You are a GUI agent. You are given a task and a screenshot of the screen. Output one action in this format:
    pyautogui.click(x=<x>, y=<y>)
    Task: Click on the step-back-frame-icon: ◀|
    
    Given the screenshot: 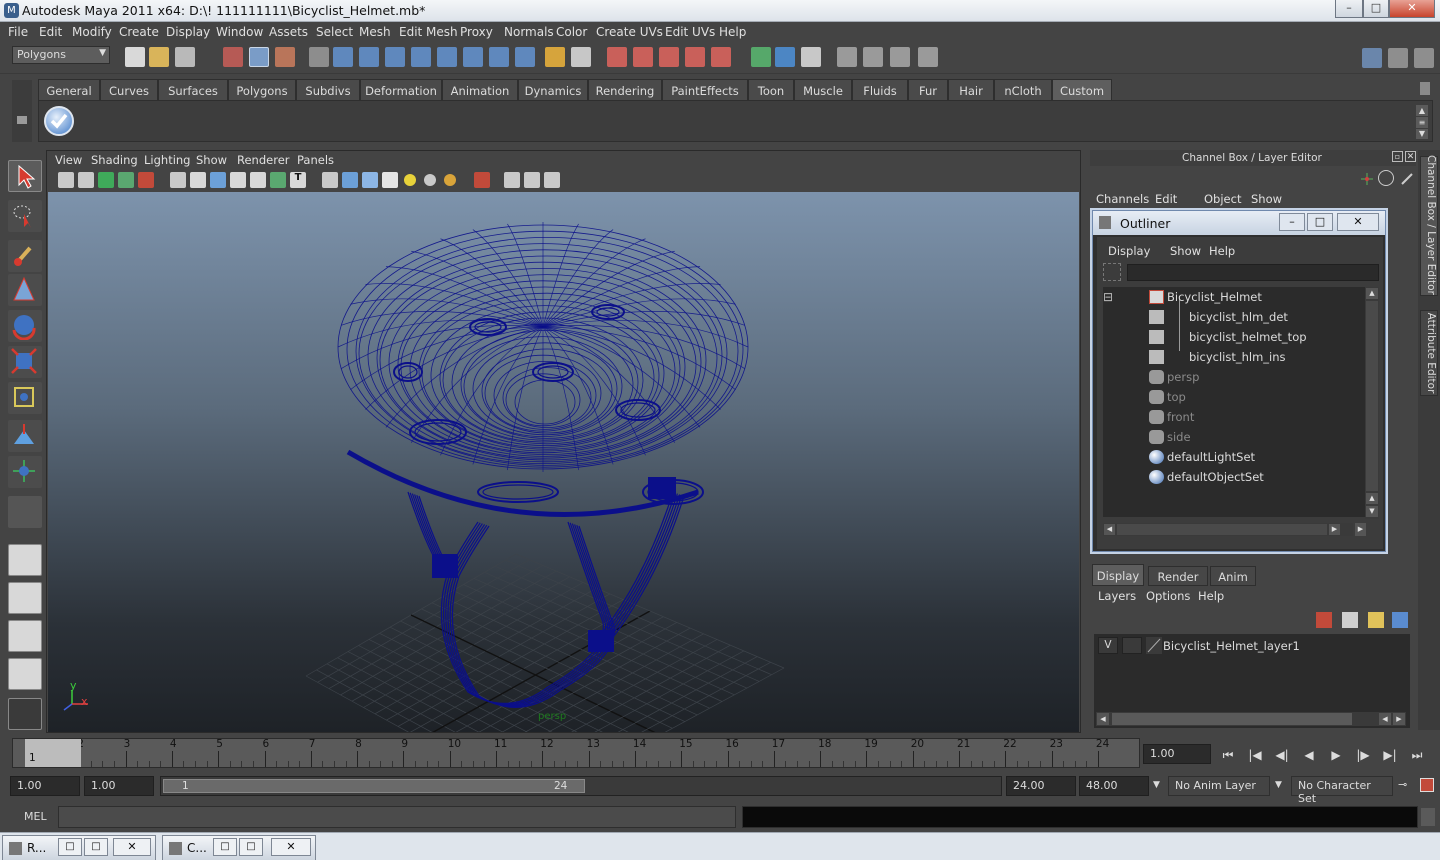 What is the action you would take?
    pyautogui.click(x=1282, y=755)
    